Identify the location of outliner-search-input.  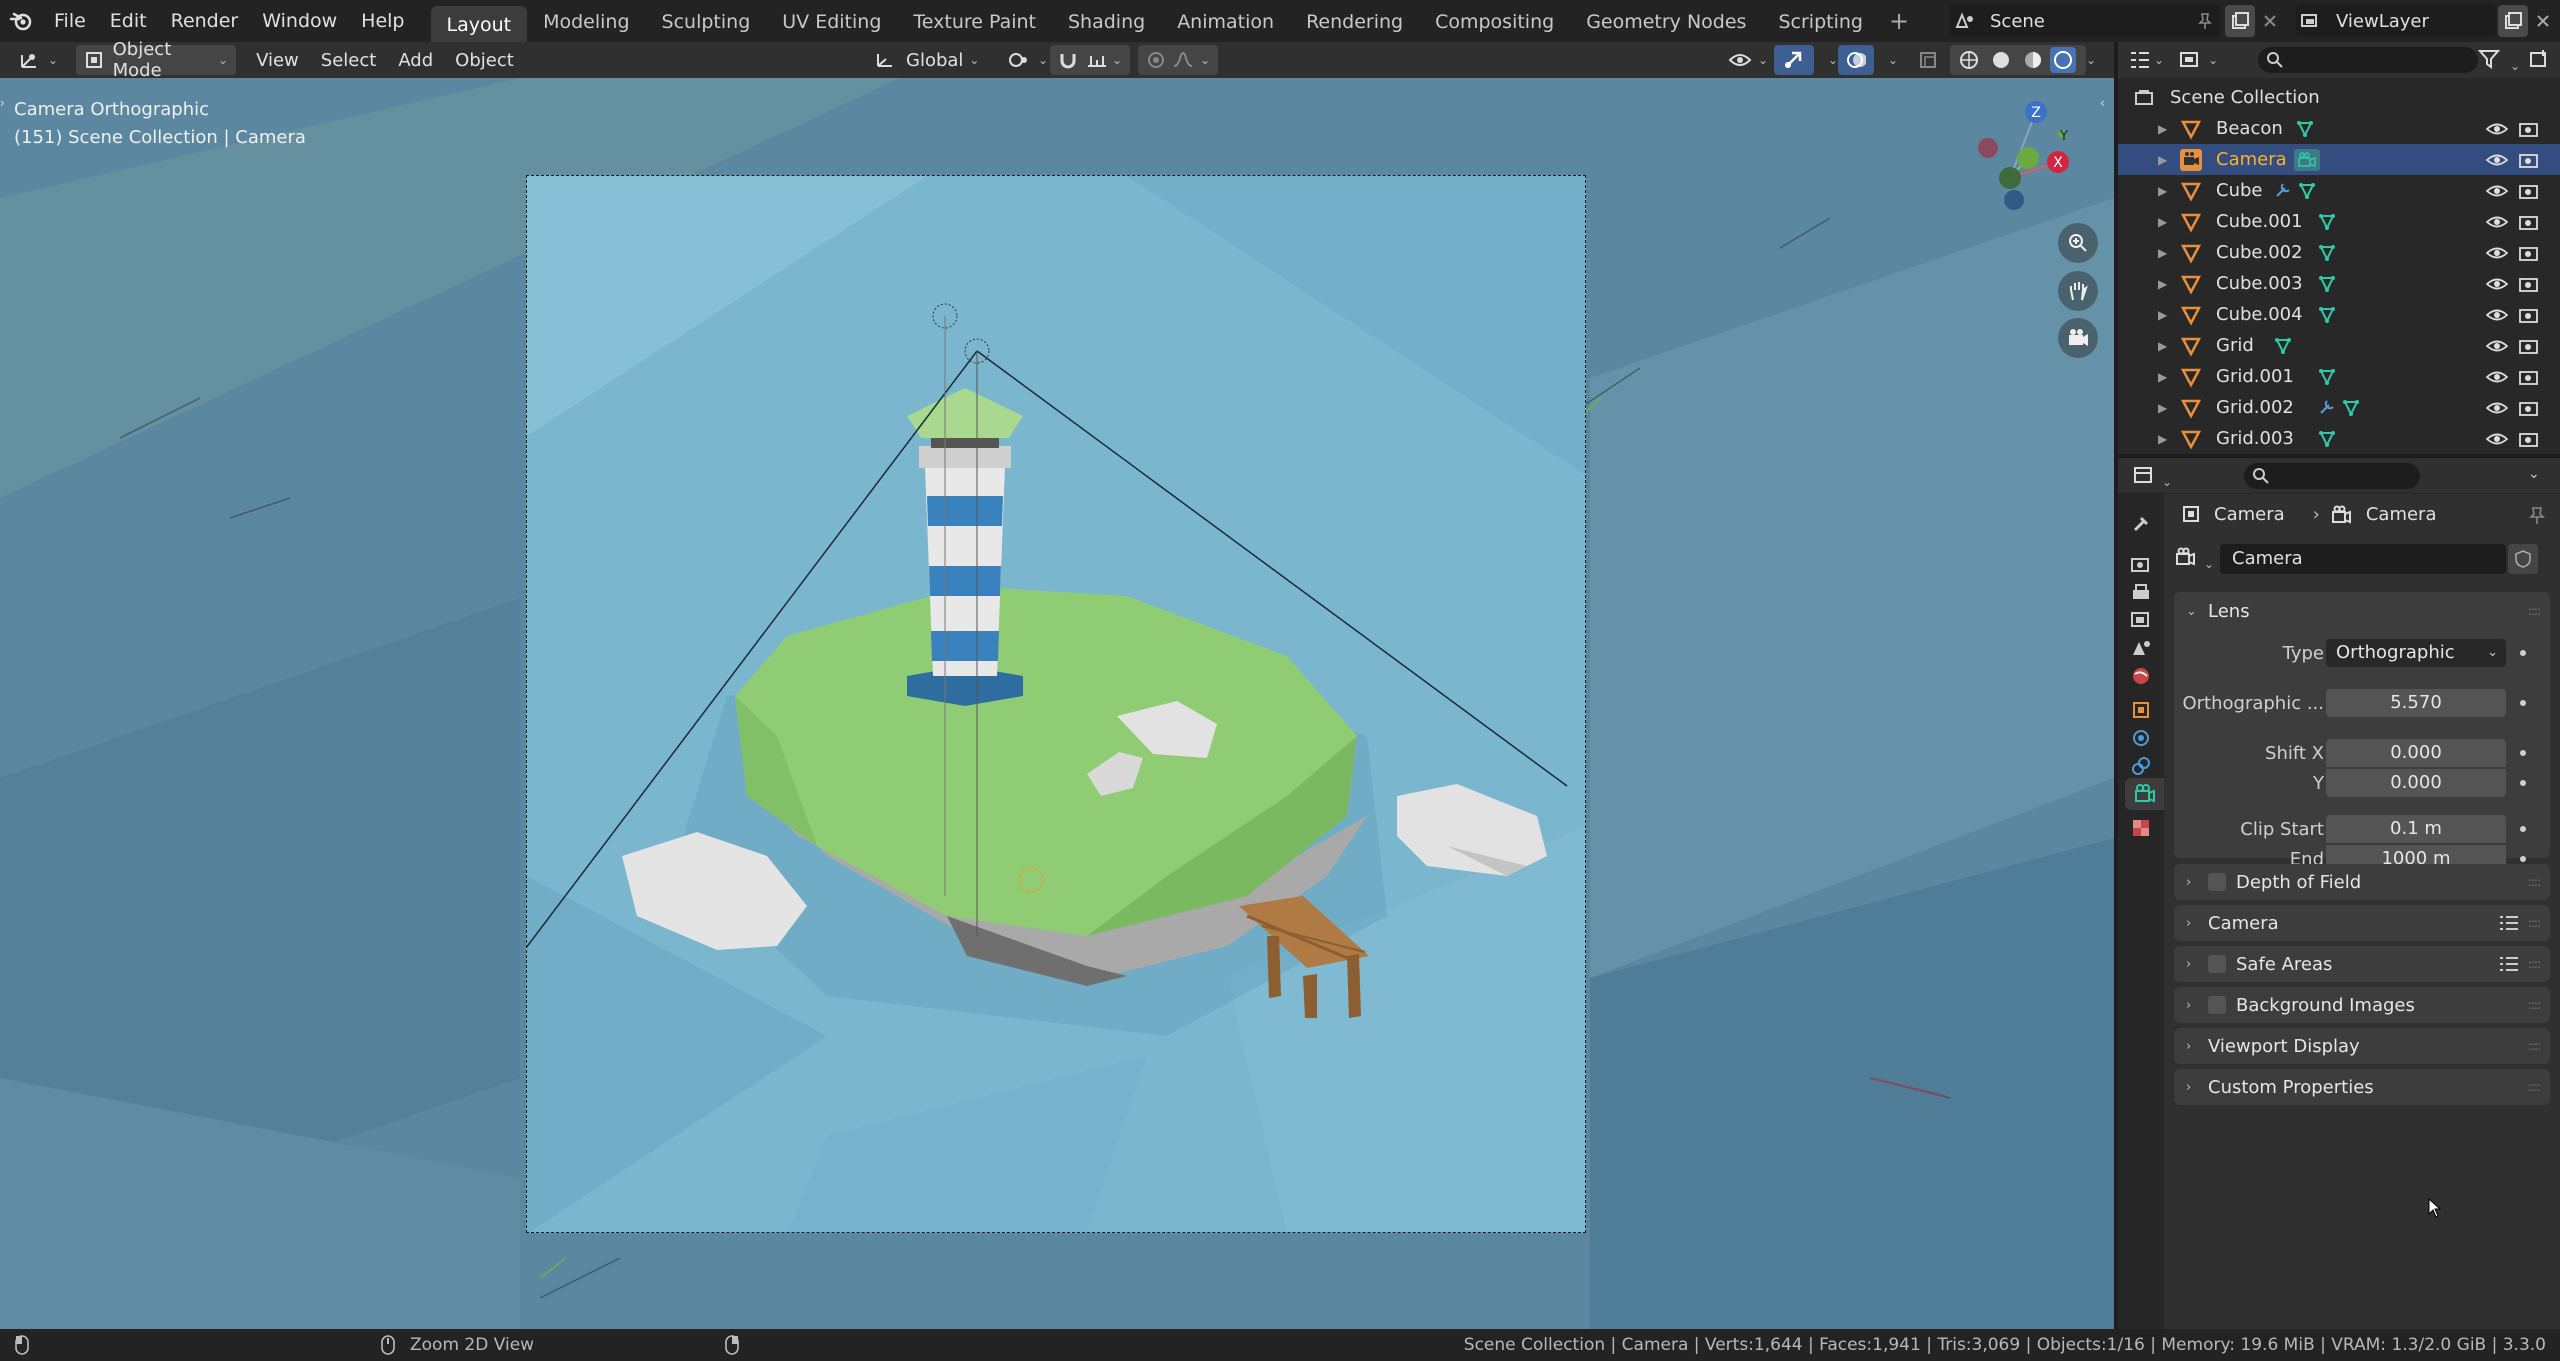
(2368, 60).